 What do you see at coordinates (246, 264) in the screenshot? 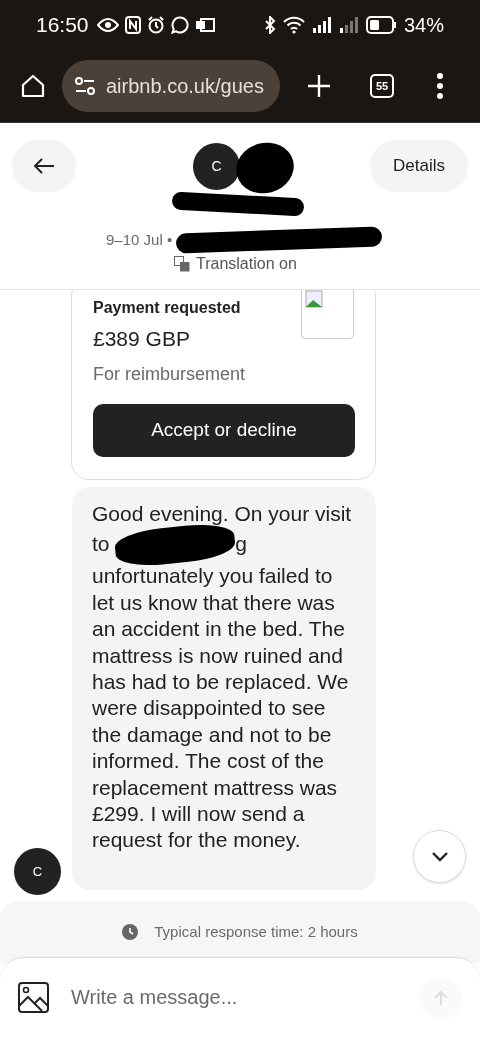
I see `translation-status: Translation on` at bounding box center [246, 264].